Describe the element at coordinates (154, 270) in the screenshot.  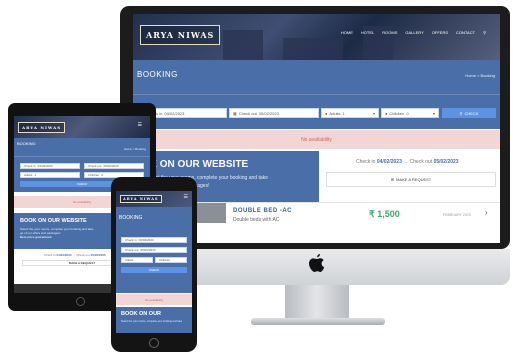
I see `phone-check-button: CHECK` at that location.